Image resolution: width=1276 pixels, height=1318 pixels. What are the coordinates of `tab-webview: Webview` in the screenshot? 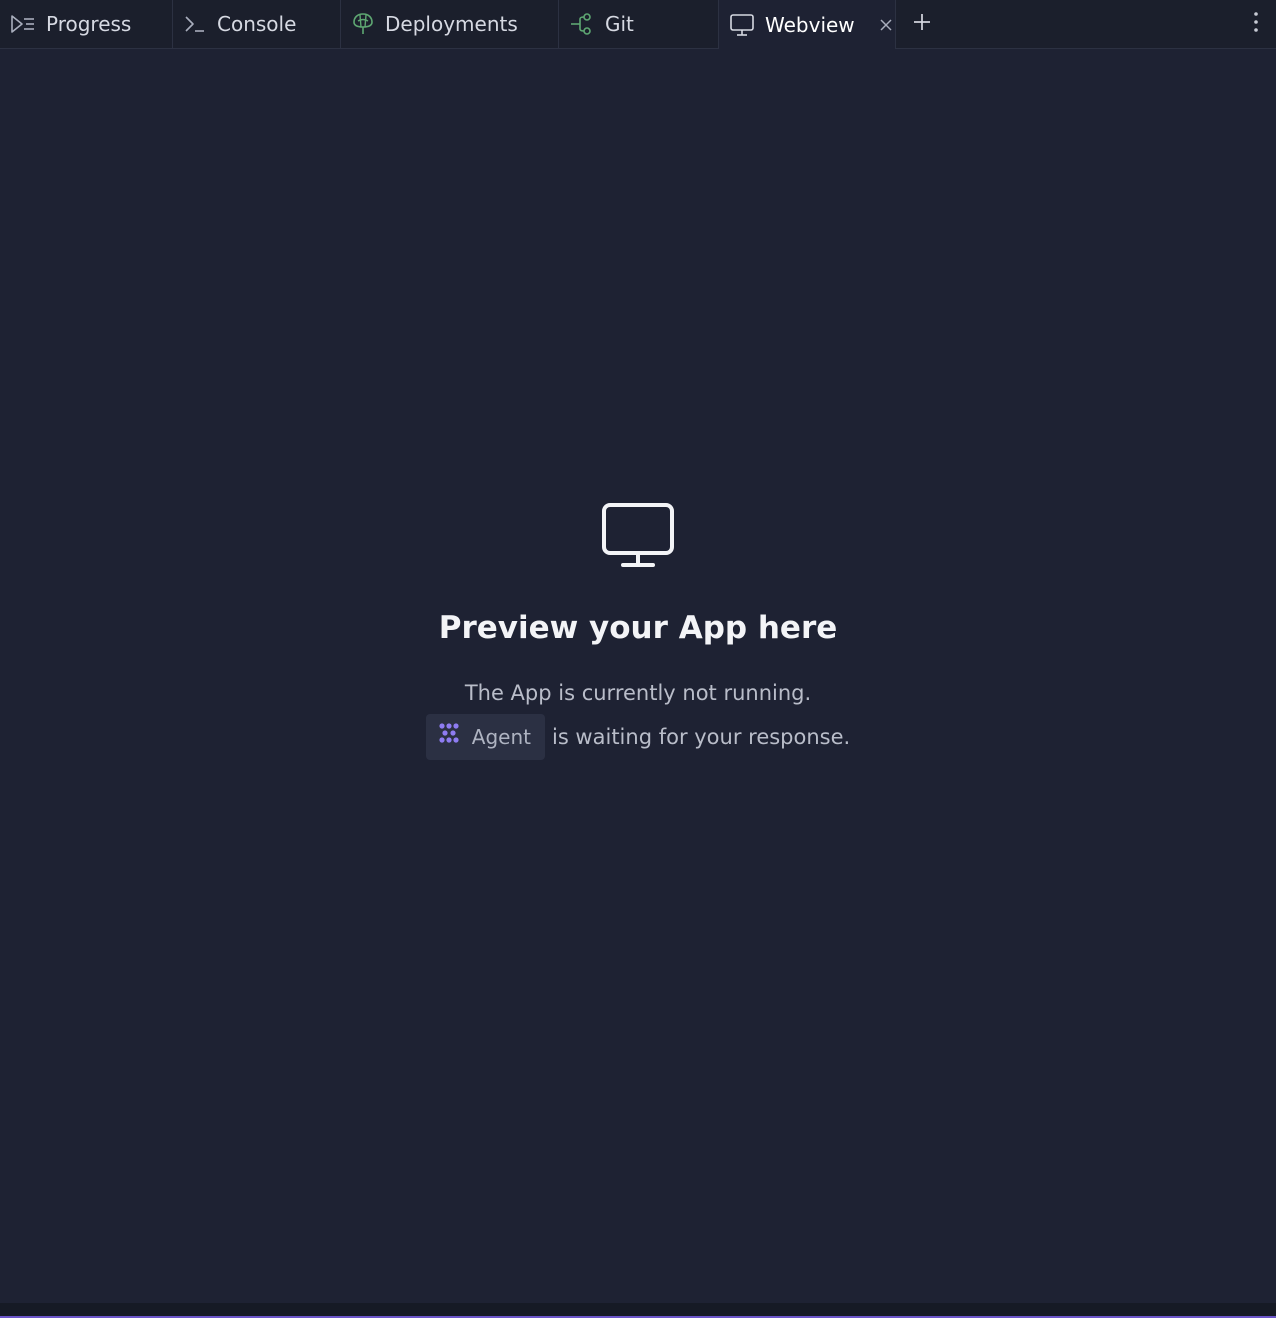 It's located at (807, 24).